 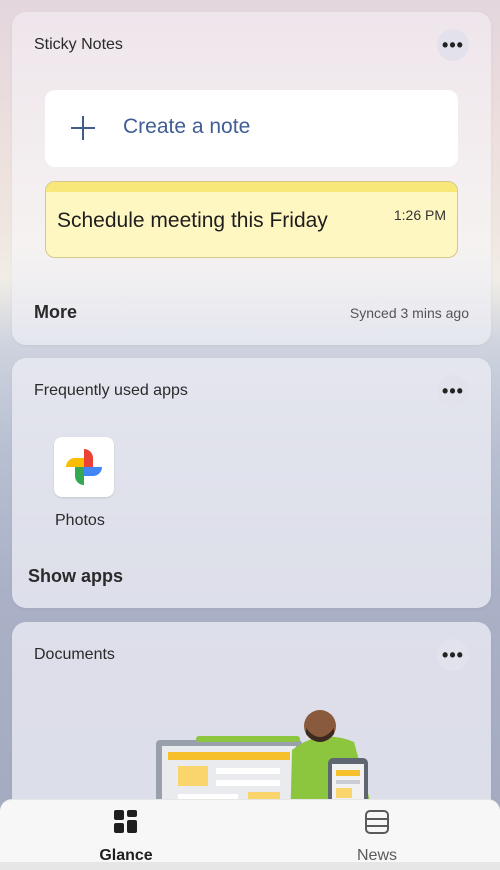 I want to click on note-time: 1:26 PM, so click(x=419, y=215).